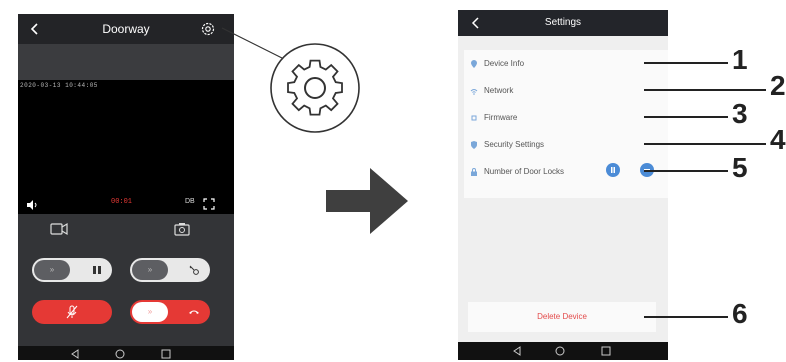 Image resolution: width=786 pixels, height=362 pixels. What do you see at coordinates (740, 167) in the screenshot?
I see `callout-5: 5` at bounding box center [740, 167].